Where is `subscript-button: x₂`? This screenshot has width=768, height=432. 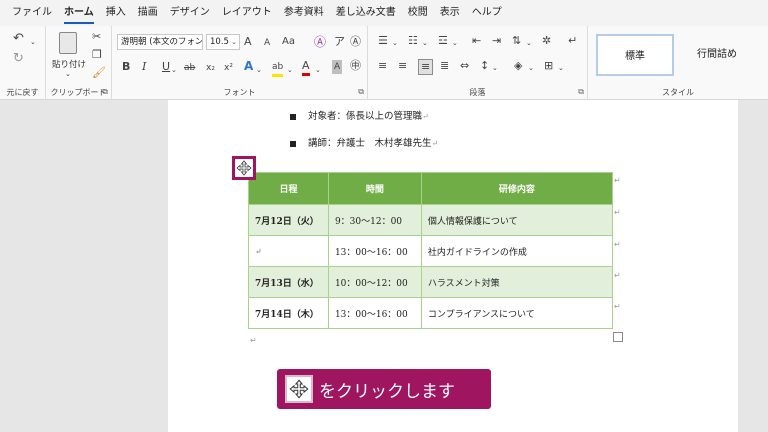
subscript-button: x₂ is located at coordinates (210, 68).